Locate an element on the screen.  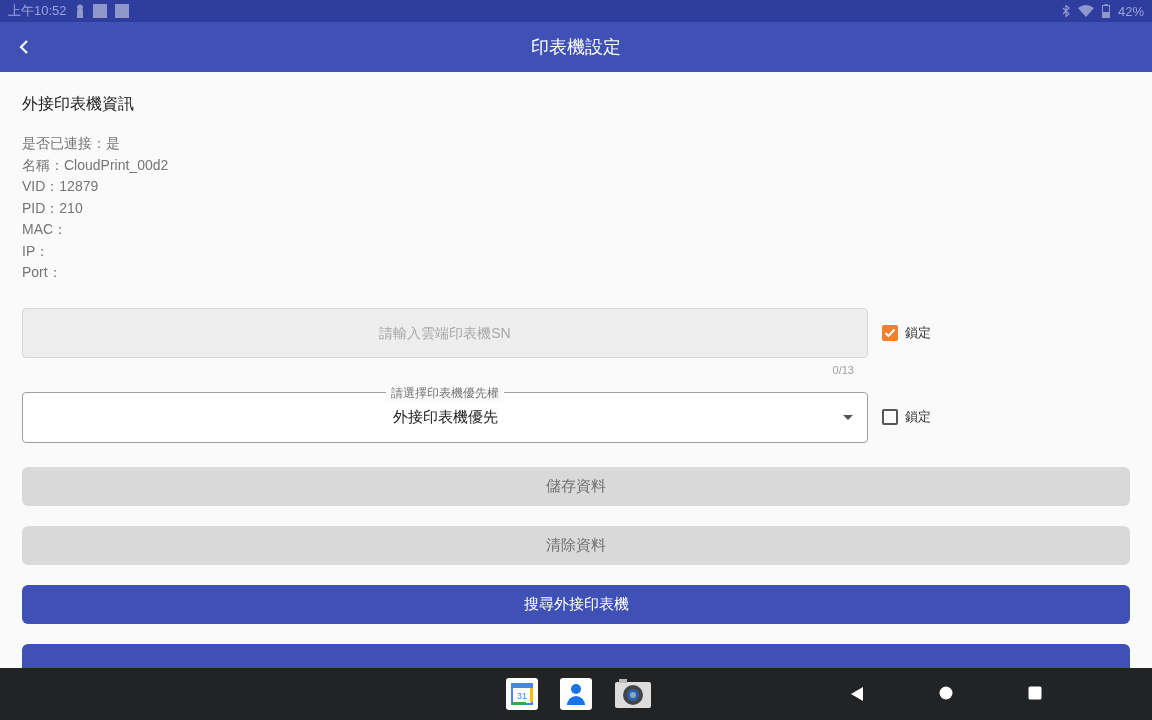
lock-checkbox: 鎖定 is located at coordinates (906, 417).